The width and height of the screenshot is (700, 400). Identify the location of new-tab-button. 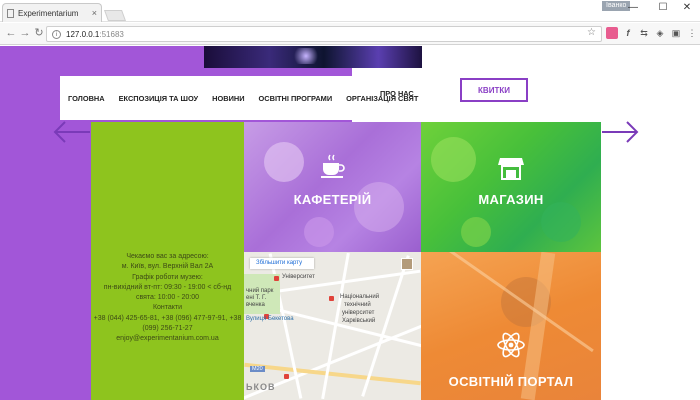
(115, 15).